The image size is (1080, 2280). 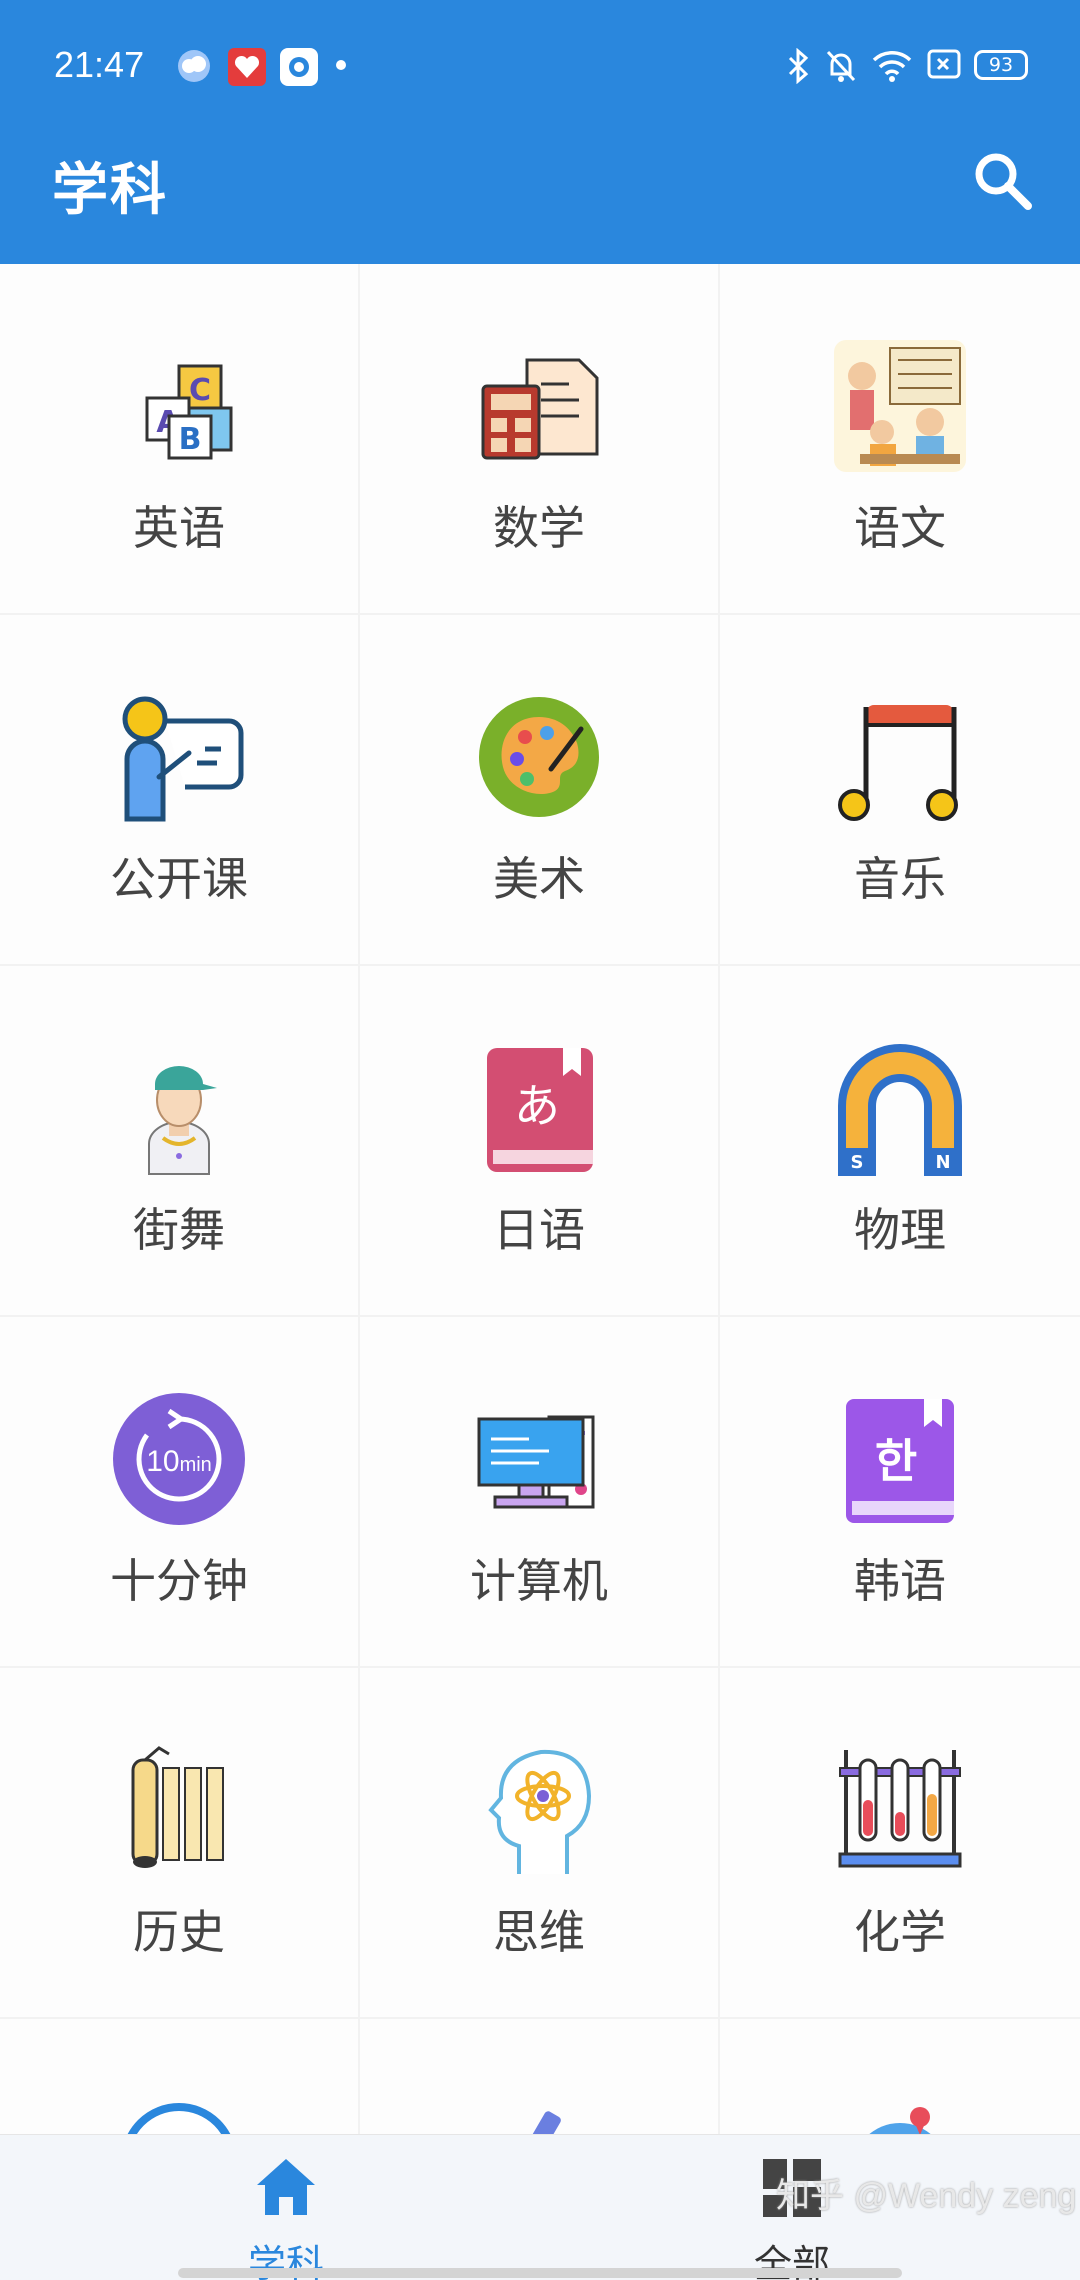 What do you see at coordinates (179, 1581) in the screenshot?
I see `subject-label: 十分钟` at bounding box center [179, 1581].